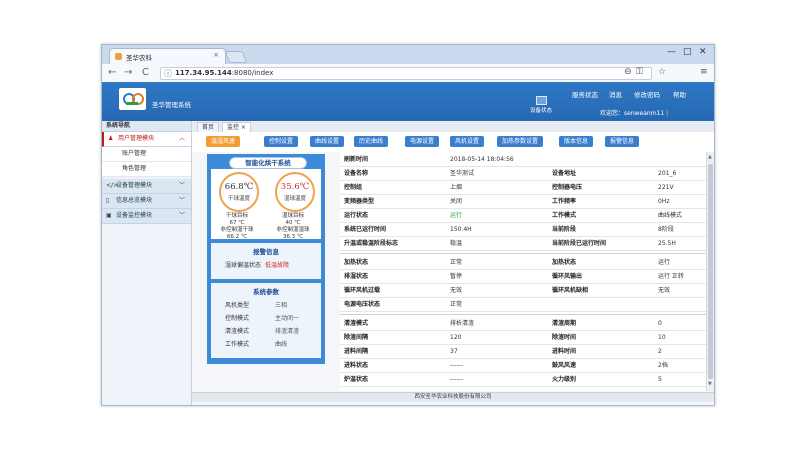 The image size is (800, 450). I want to click on sidebar-group-user-management: ♟ 用户管理模块 ︿, so click(146, 139).